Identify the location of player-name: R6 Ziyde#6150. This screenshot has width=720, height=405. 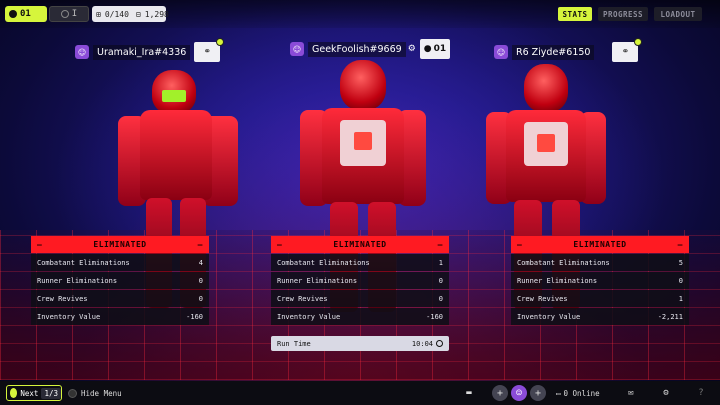
(553, 52).